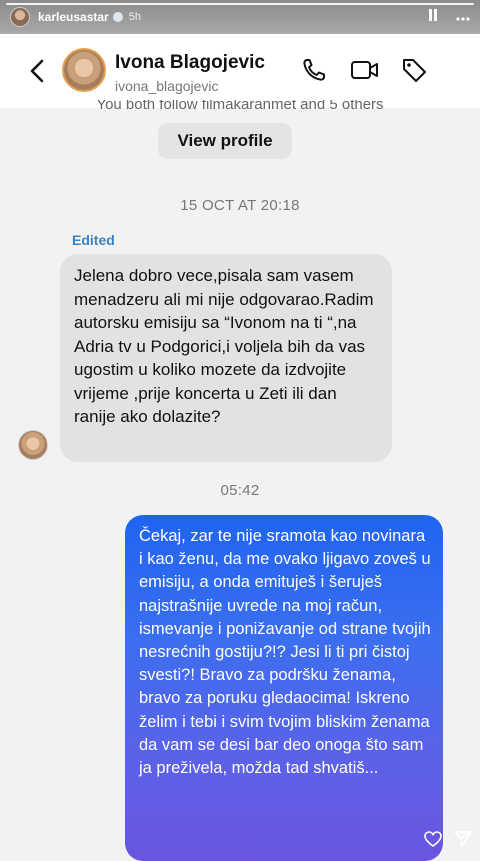  What do you see at coordinates (225, 141) in the screenshot?
I see `view-profile-button: View profile` at bounding box center [225, 141].